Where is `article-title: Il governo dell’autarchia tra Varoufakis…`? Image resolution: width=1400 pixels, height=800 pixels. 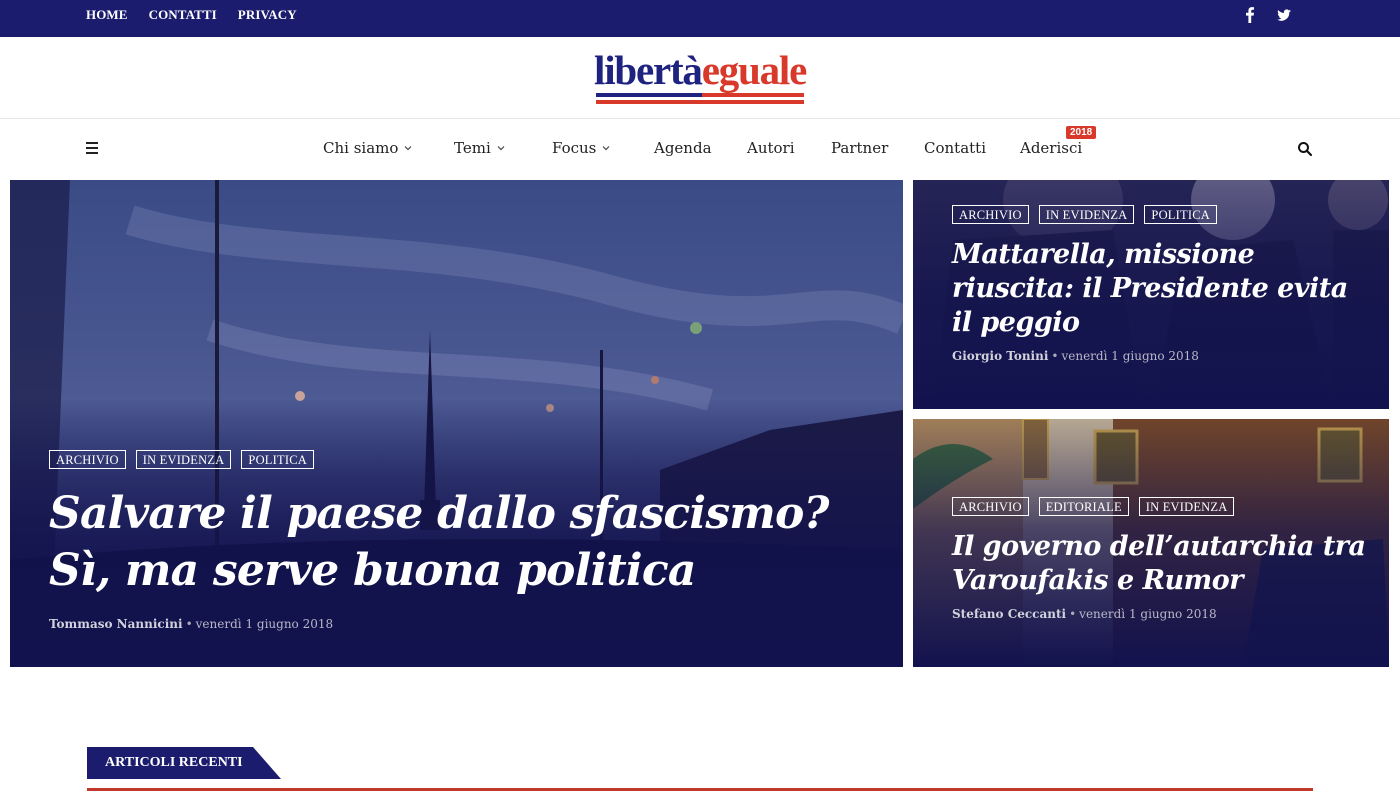 article-title: Il governo dell’autarchia tra Varoufakis… is located at coordinates (1167, 564).